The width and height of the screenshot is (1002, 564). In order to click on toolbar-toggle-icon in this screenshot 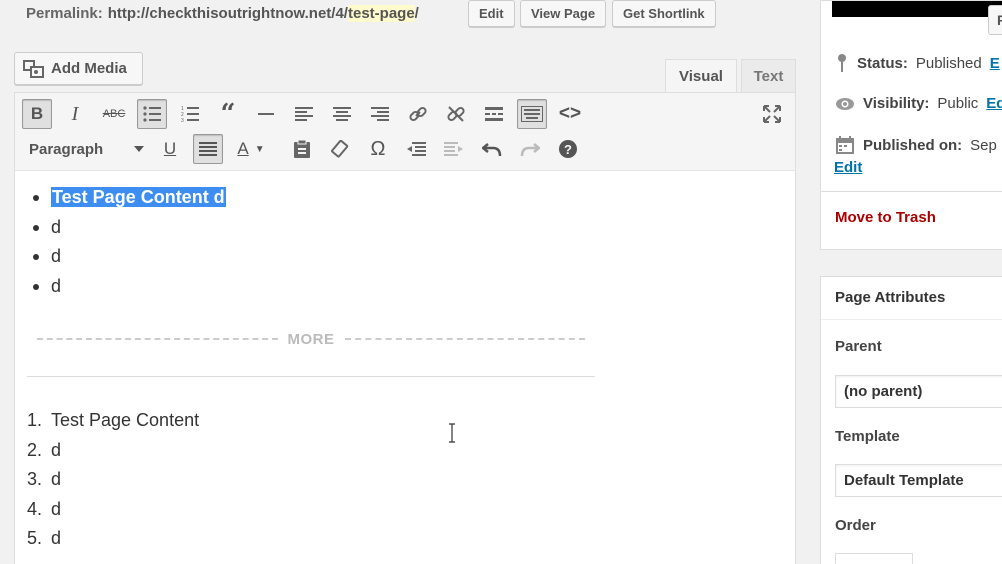, I will do `click(532, 114)`.